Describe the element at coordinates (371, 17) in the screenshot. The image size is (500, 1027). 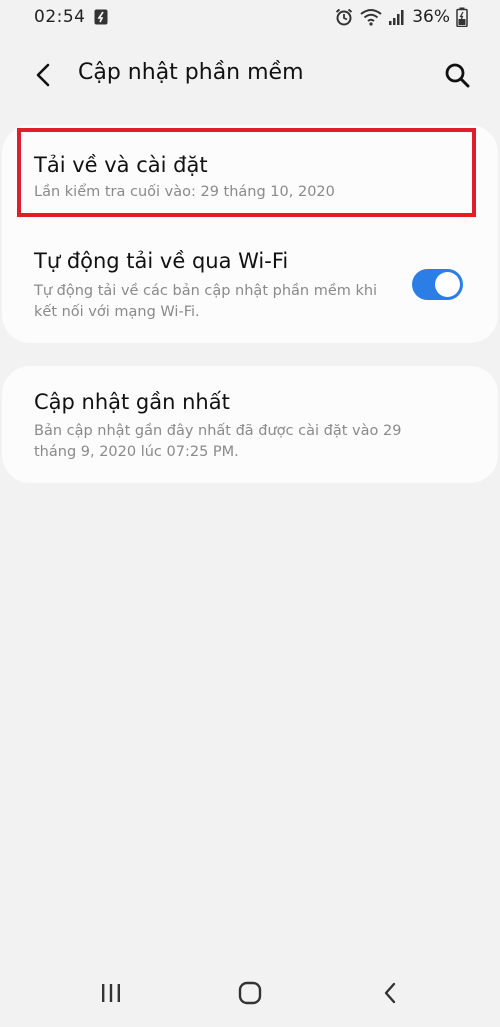
I see `wifi-icon` at that location.